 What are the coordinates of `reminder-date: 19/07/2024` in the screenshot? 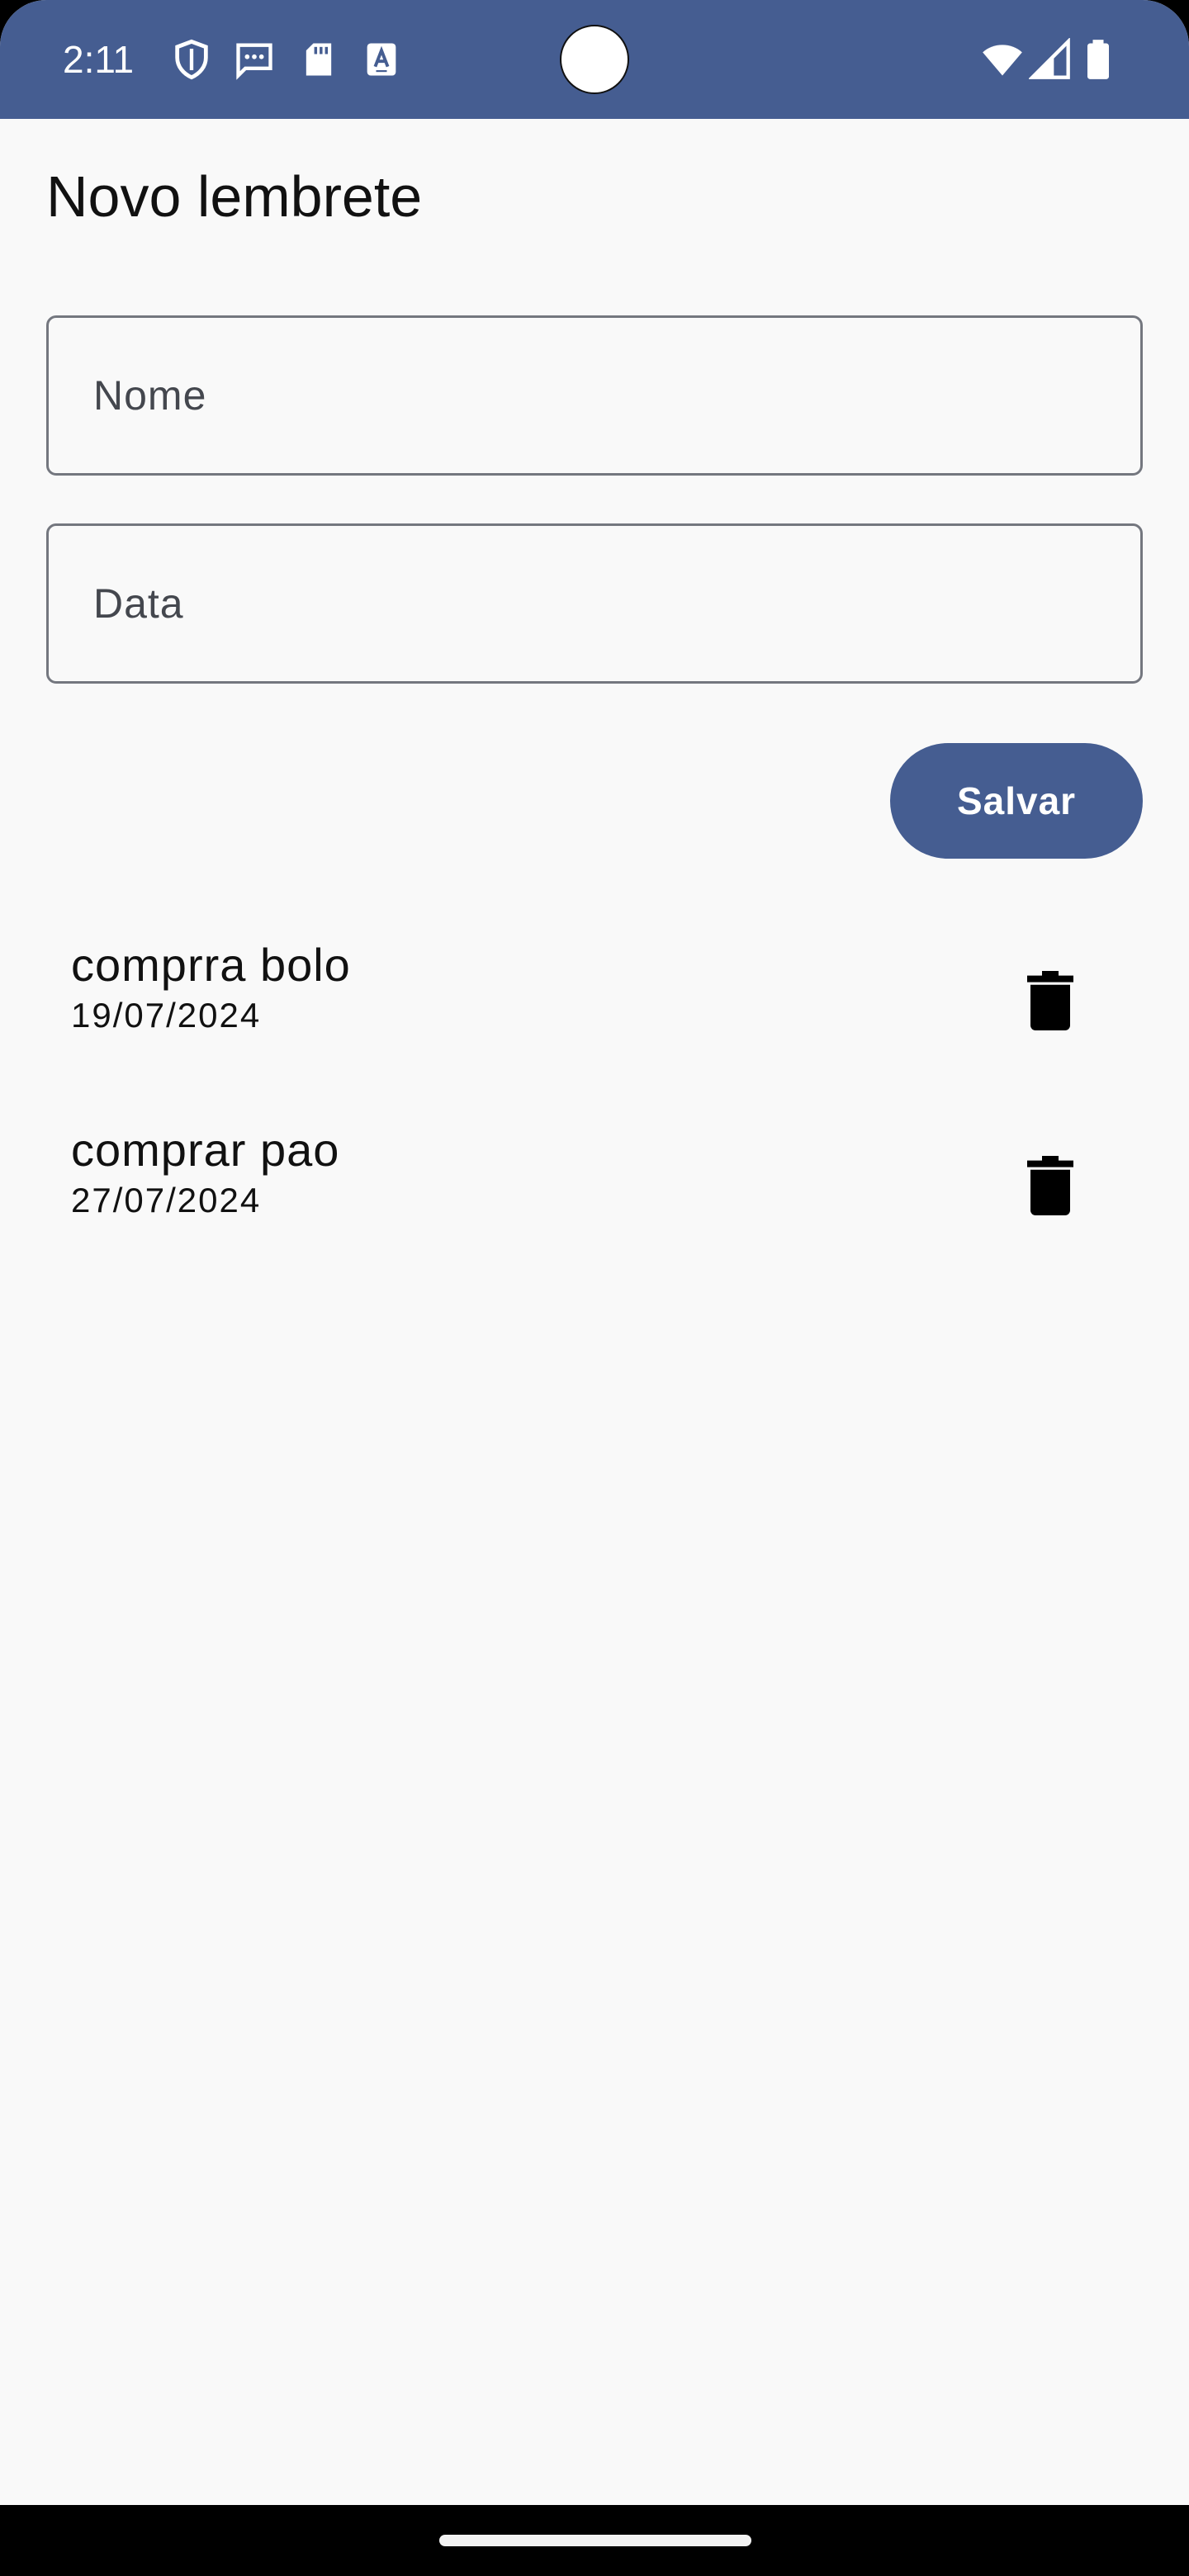 It's located at (166, 1015).